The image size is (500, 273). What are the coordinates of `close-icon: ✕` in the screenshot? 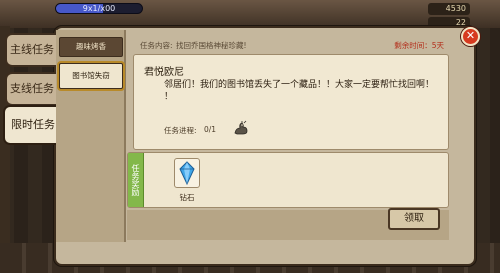 It's located at (470, 35).